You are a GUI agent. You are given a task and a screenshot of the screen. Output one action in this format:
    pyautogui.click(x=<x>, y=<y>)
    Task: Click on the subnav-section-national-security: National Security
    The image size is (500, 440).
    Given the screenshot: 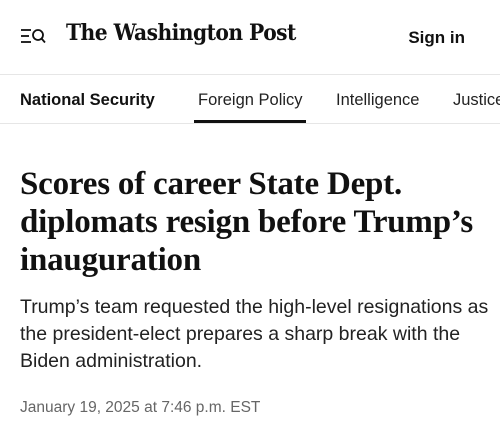 What is the action you would take?
    pyautogui.click(x=87, y=100)
    